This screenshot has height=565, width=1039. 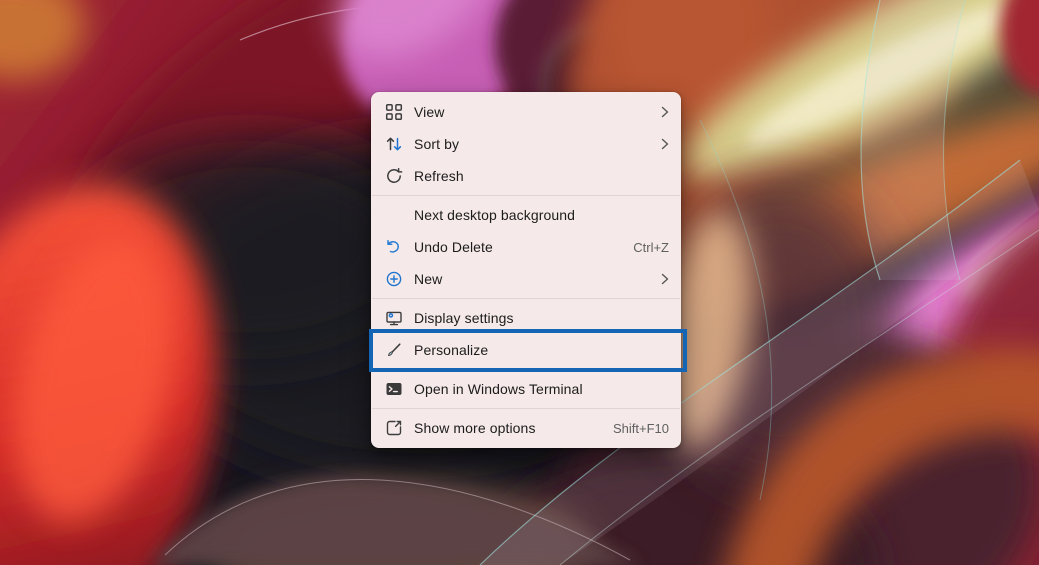 What do you see at coordinates (498, 389) in the screenshot?
I see `menu-item-label: Open in Windows Terminal` at bounding box center [498, 389].